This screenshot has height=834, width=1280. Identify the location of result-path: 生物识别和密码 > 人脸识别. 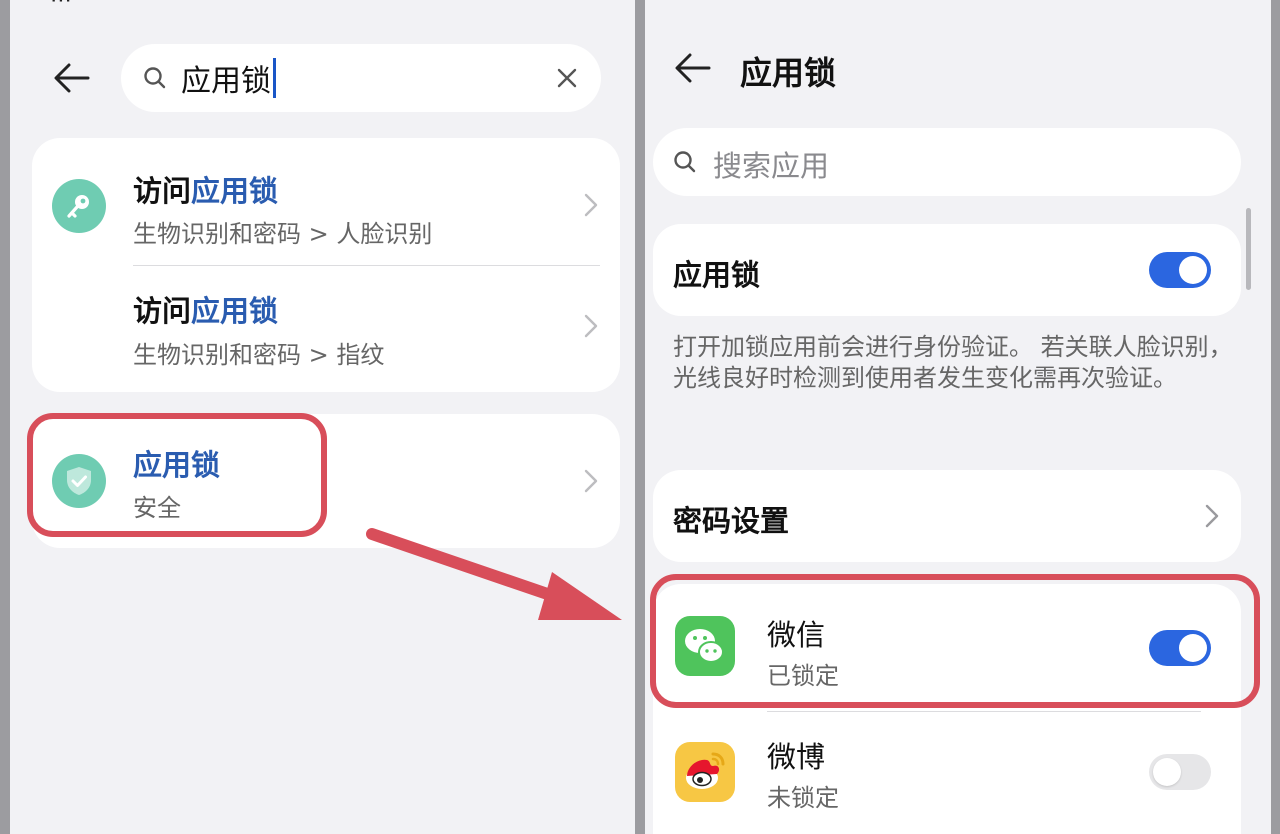
(283, 234).